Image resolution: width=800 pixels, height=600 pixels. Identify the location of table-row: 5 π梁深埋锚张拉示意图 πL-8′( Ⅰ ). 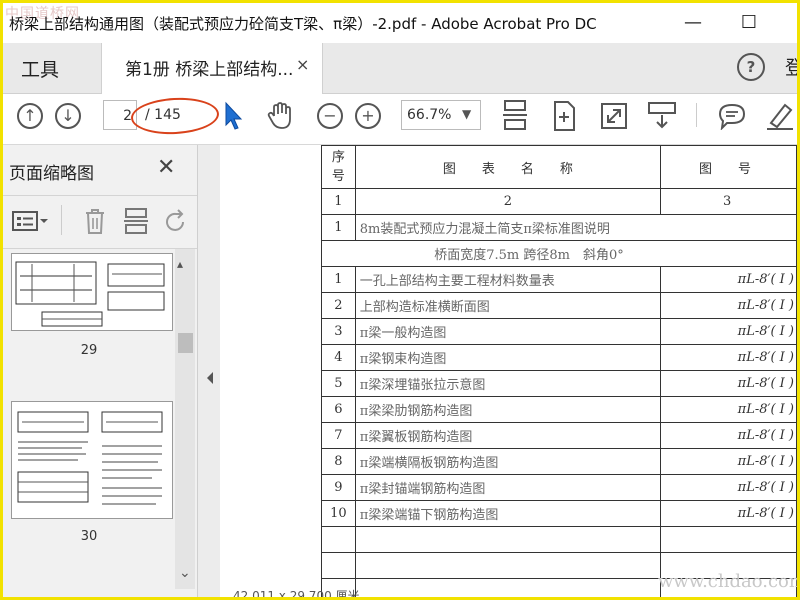
(559, 383).